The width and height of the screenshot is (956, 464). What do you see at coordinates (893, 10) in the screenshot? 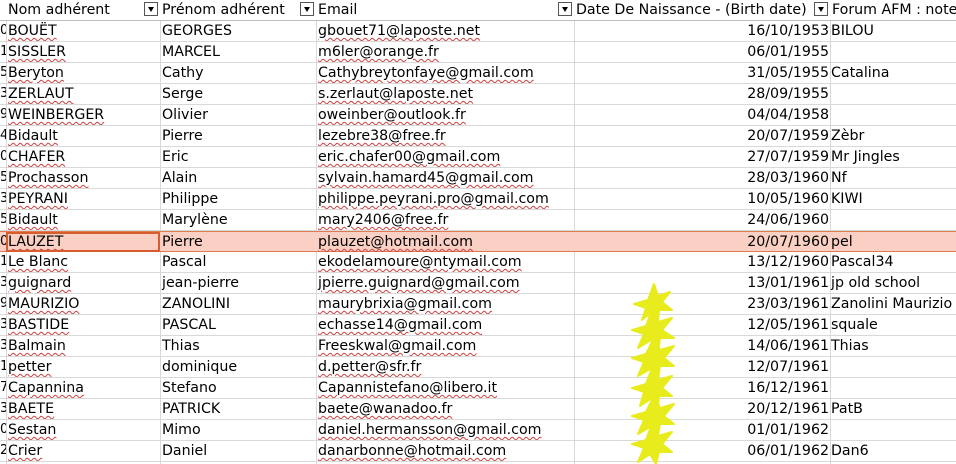
I see `header-forum: Forum AFM : note` at bounding box center [893, 10].